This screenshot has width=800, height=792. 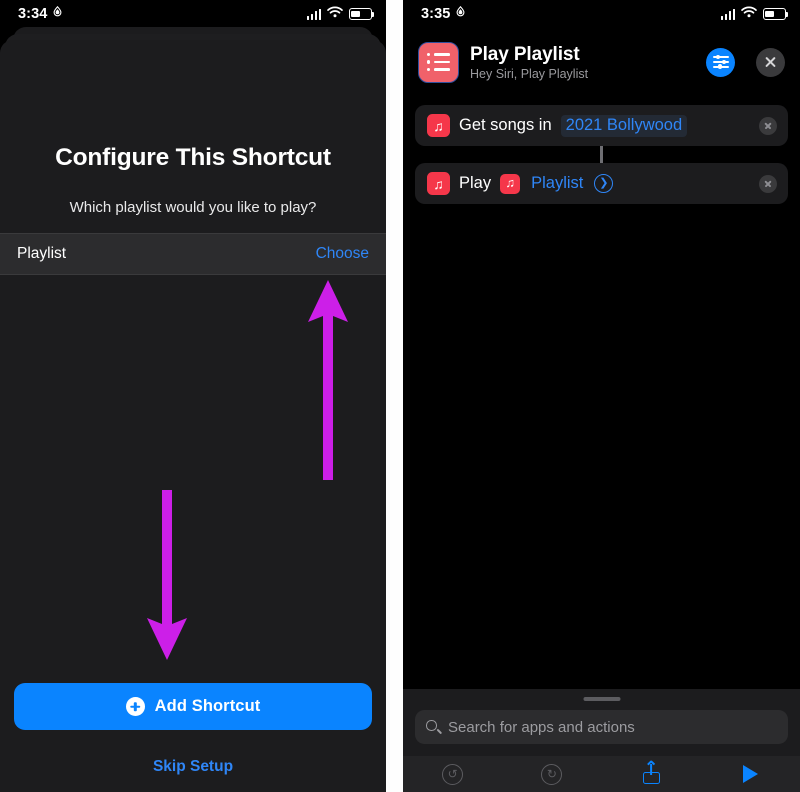 I want to click on magenta-up-arrow, so click(x=328, y=380).